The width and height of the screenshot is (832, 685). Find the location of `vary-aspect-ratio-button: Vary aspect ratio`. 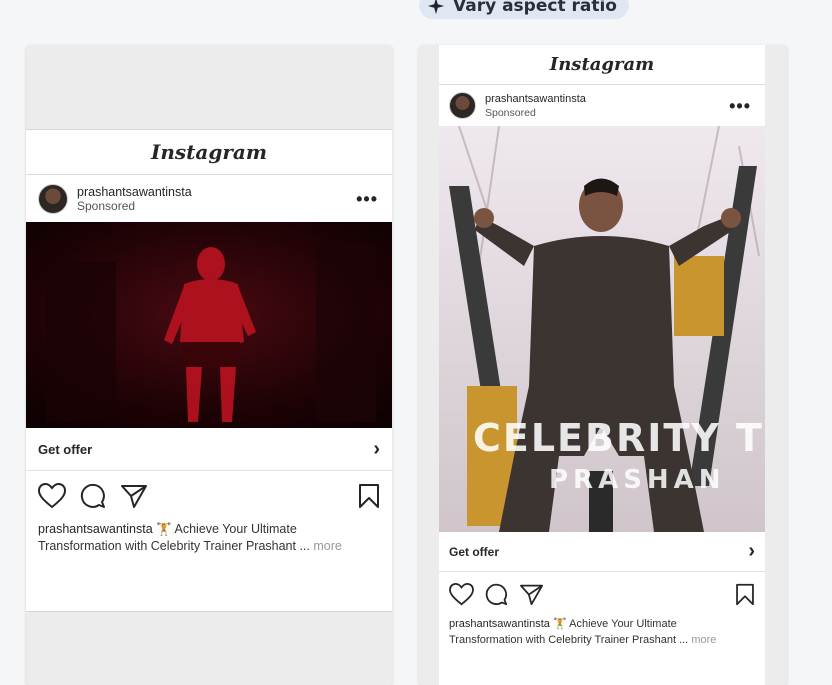

vary-aspect-ratio-button: Vary aspect ratio is located at coordinates (524, 9).